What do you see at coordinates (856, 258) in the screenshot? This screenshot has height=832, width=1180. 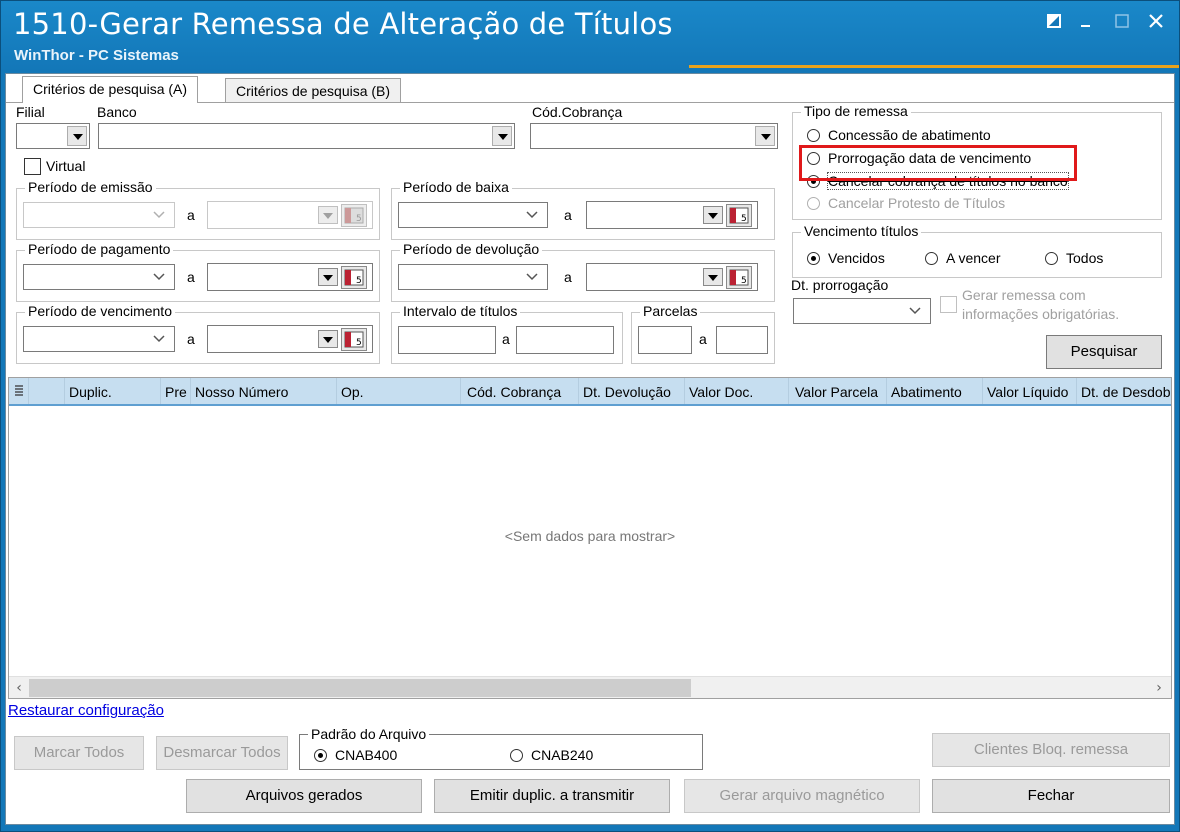 I see `radio-label: Vencidos` at bounding box center [856, 258].